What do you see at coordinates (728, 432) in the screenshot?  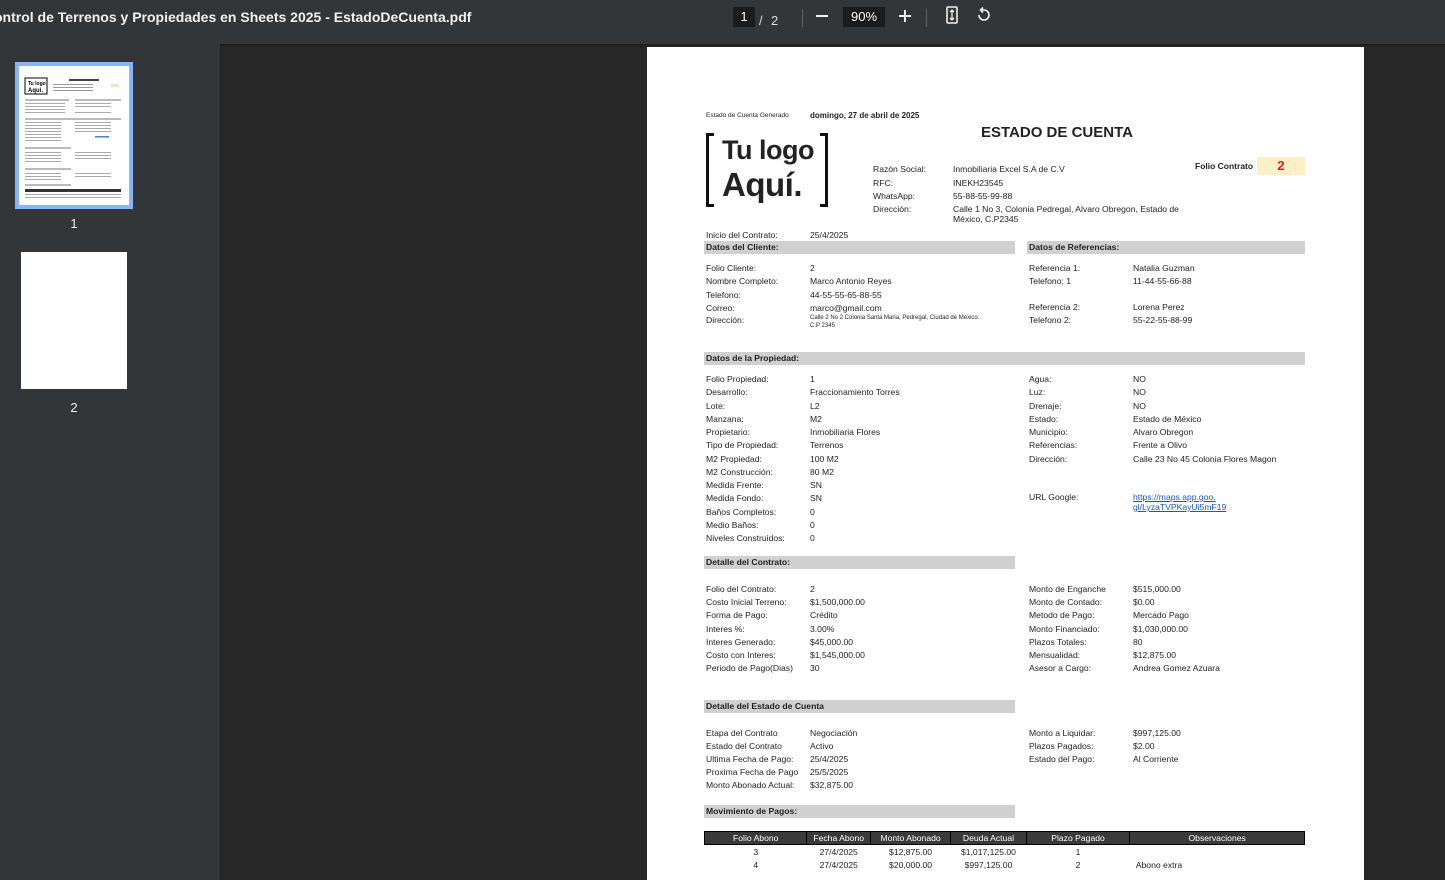 I see `propiedad-label: Propietario:` at bounding box center [728, 432].